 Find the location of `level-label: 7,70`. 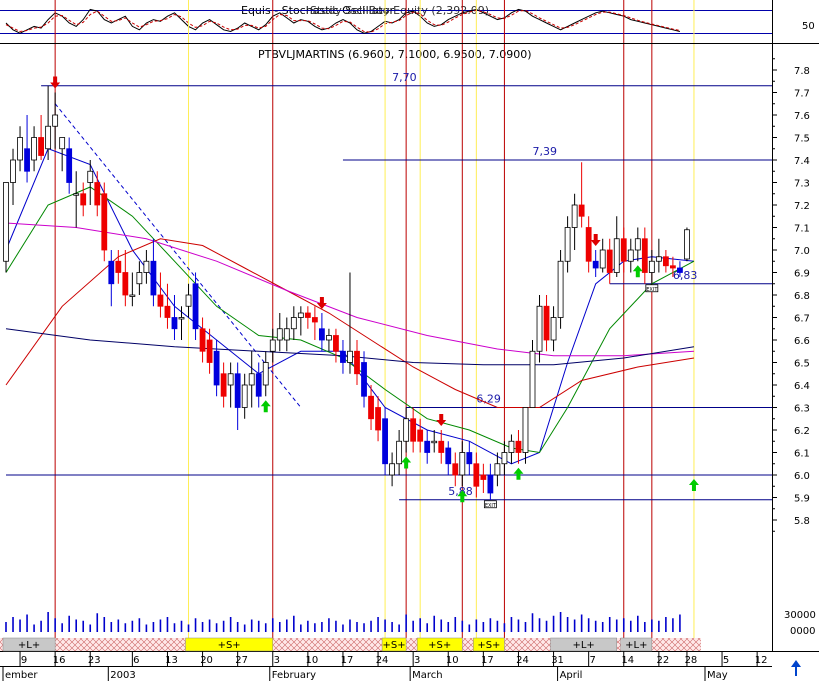

level-label: 7,70 is located at coordinates (404, 77).